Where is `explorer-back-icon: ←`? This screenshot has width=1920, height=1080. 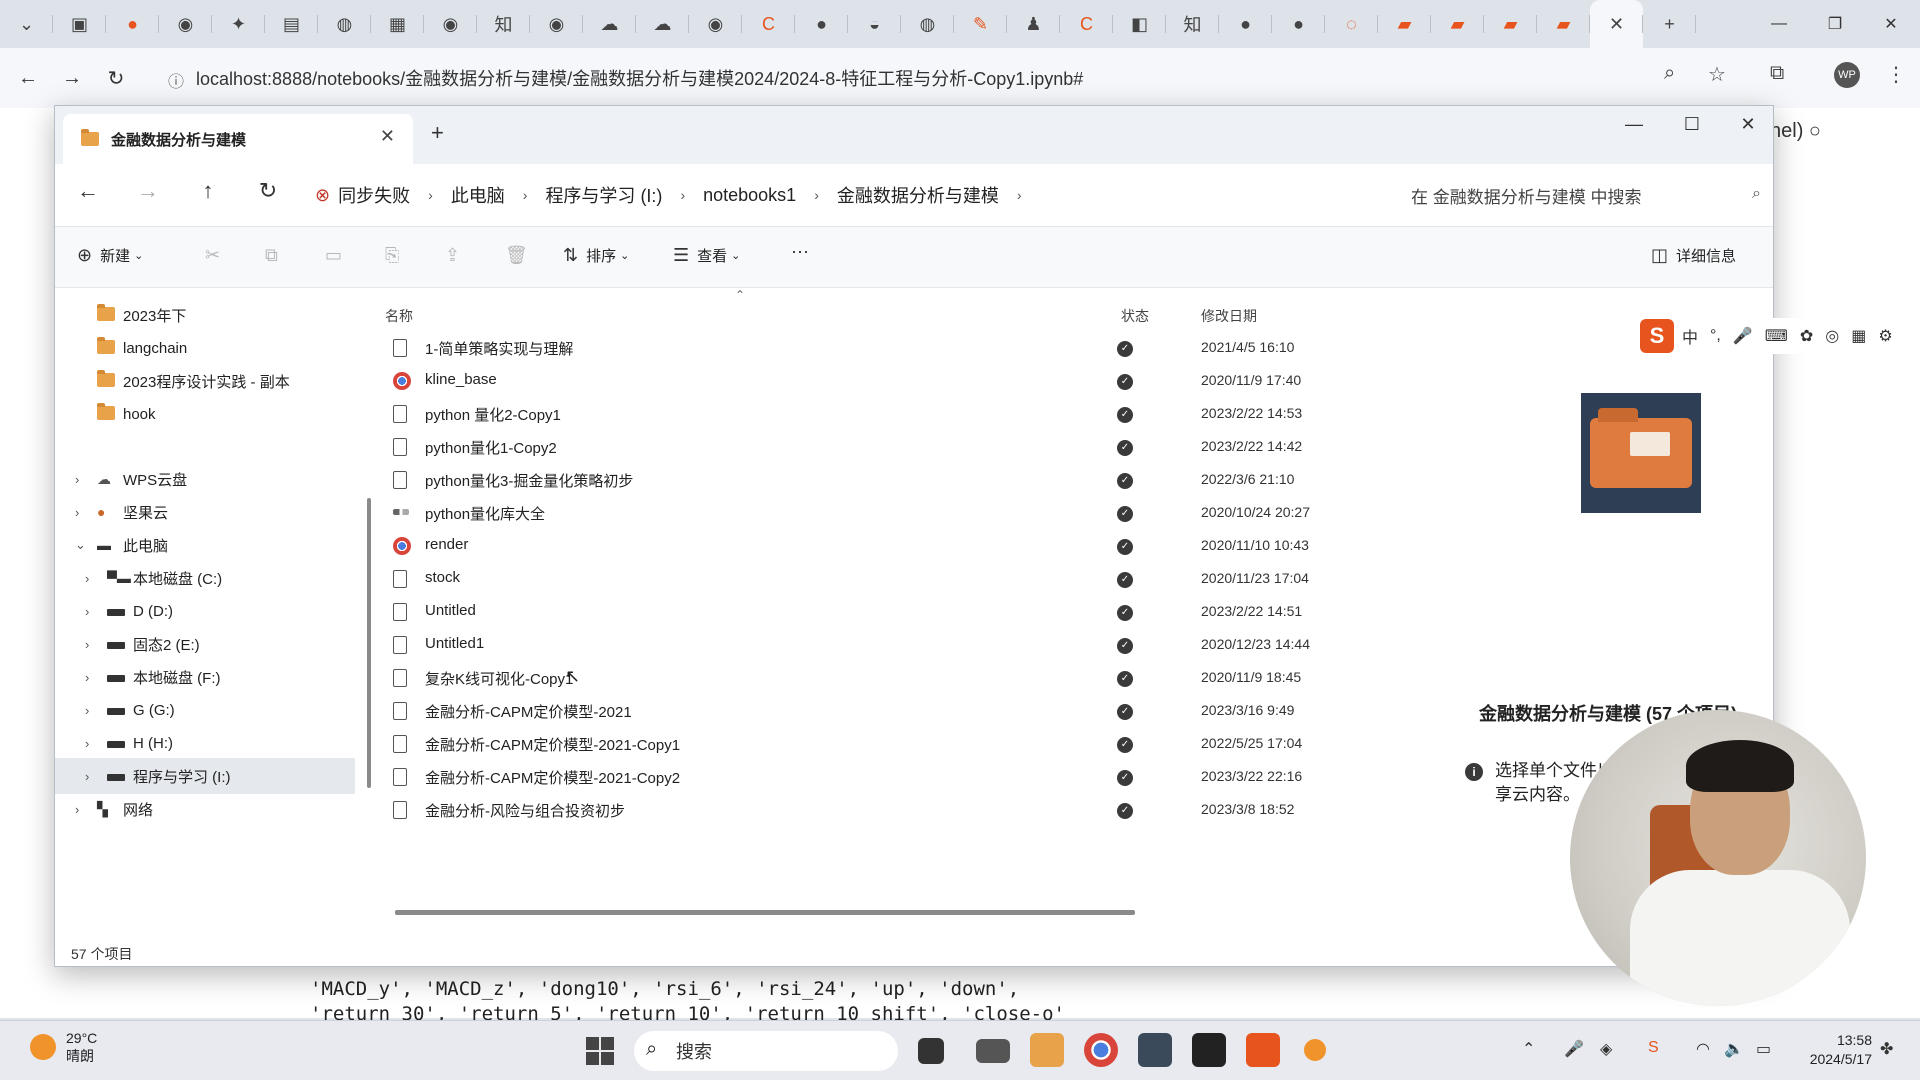
explorer-back-icon: ← is located at coordinates (88, 191).